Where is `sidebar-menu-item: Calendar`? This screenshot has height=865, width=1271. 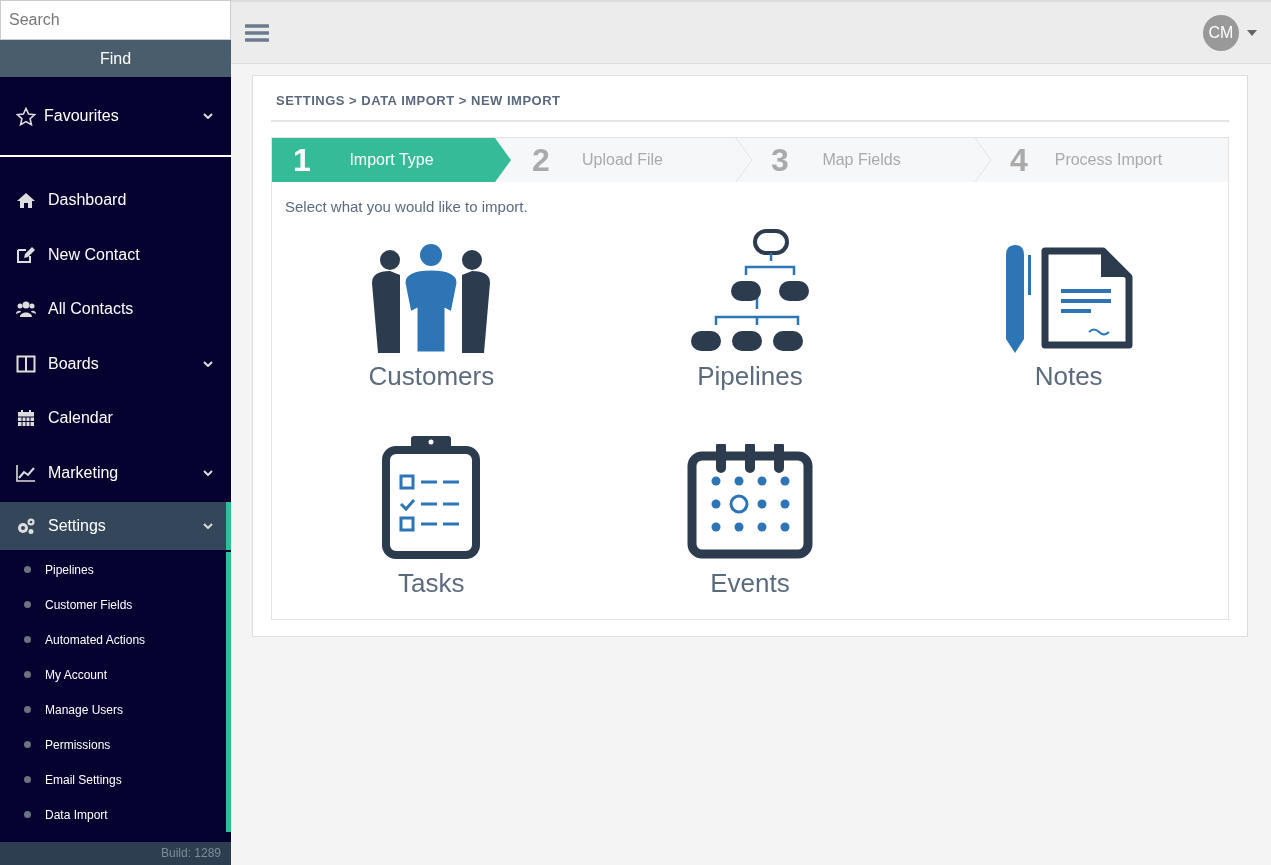 sidebar-menu-item: Calendar is located at coordinates (115, 418).